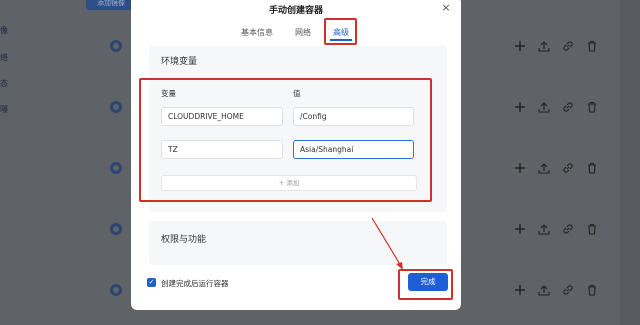 The width and height of the screenshot is (640, 325). What do you see at coordinates (630, 162) in the screenshot?
I see `scrollbar-track` at bounding box center [630, 162].